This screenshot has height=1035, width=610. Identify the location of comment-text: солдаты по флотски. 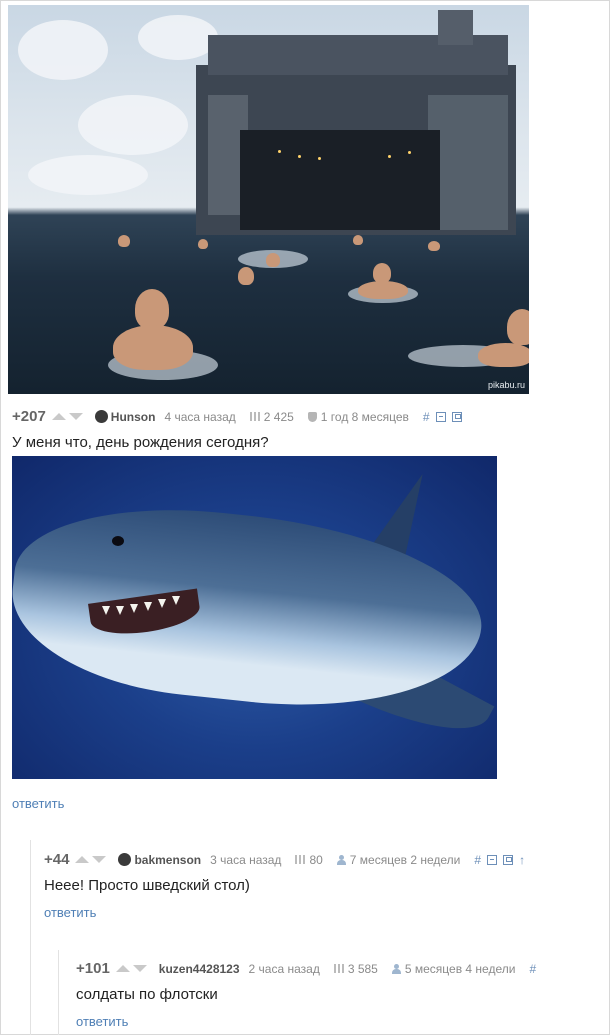
(147, 994).